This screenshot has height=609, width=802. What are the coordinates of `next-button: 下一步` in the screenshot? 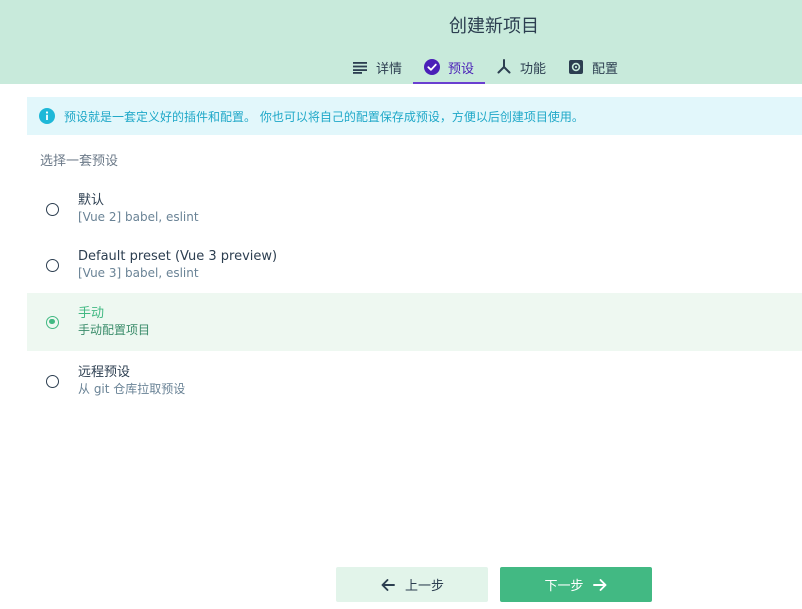 It's located at (576, 584).